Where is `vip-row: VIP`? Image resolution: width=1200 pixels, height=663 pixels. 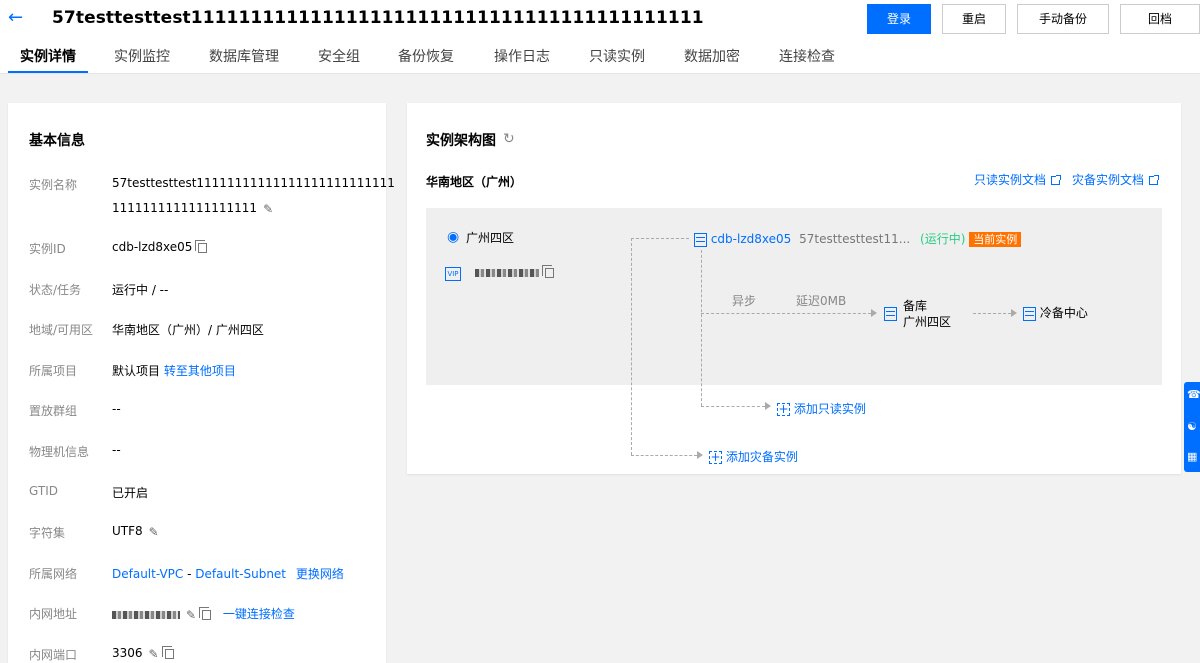 vip-row: VIP is located at coordinates (500, 272).